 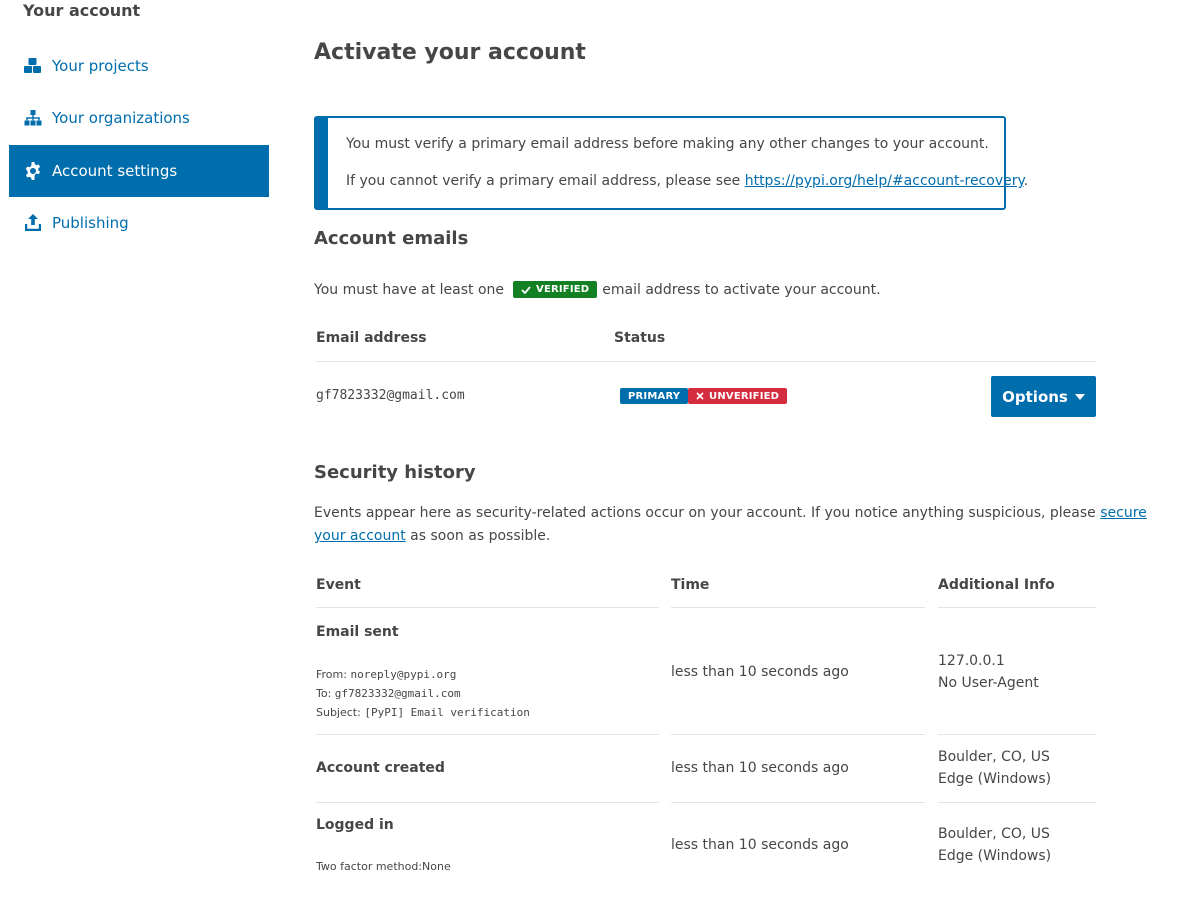 I want to click on emails-intro-text: You must have at least one, so click(x=409, y=289).